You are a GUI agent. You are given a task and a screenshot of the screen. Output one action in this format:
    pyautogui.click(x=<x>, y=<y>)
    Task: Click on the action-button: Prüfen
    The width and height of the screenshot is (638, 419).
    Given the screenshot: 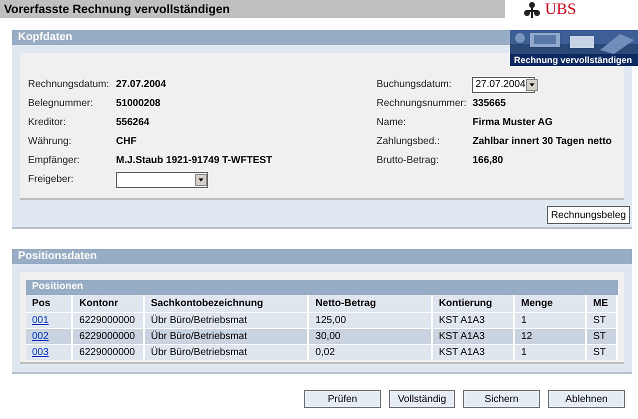 What is the action you would take?
    pyautogui.click(x=342, y=399)
    